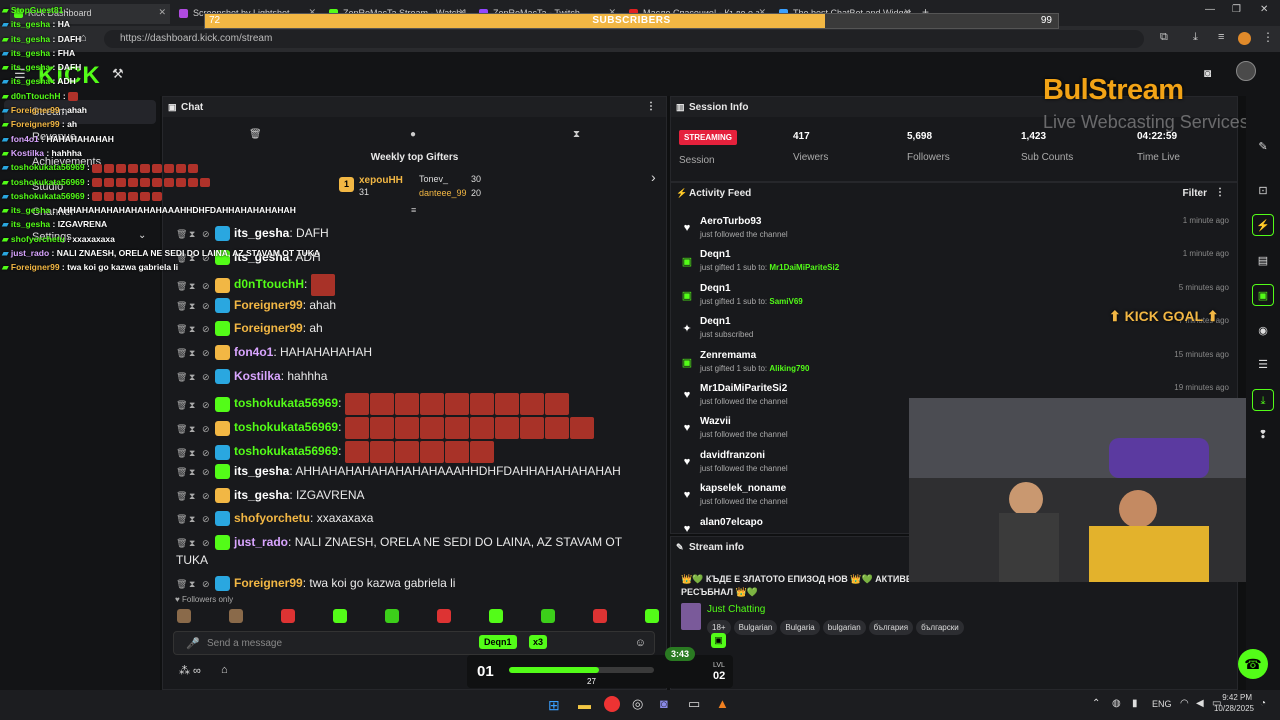  I want to click on microphone-icon: 🎤, so click(193, 643).